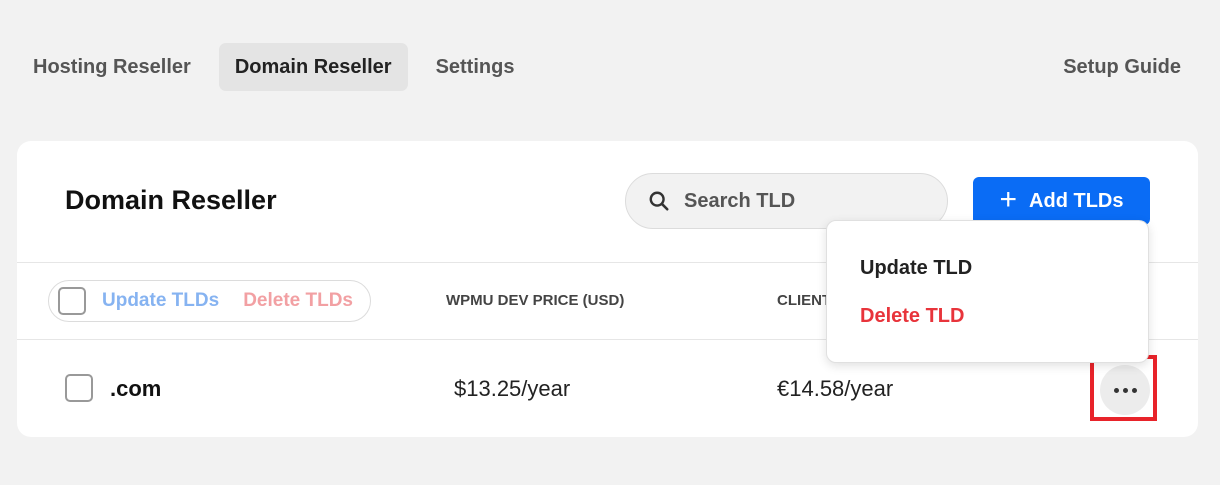  I want to click on wpmu-price: $13.25/year, so click(512, 388).